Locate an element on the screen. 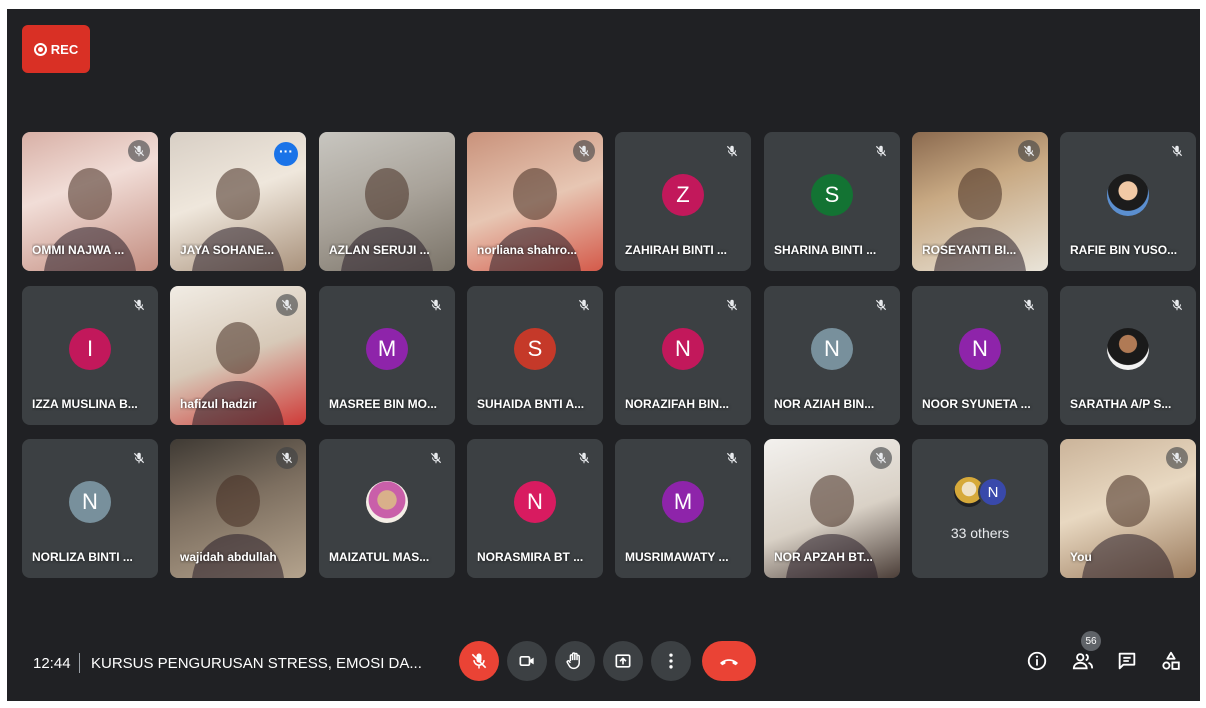 Image resolution: width=1206 pixels, height=708 pixels. more-options-button is located at coordinates (671, 661).